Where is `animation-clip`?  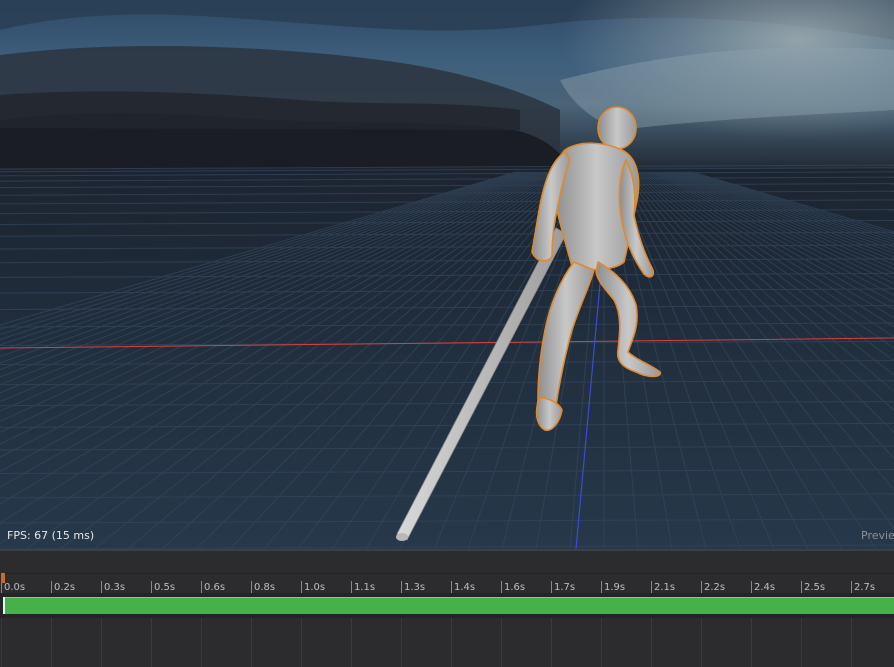 animation-clip is located at coordinates (448, 605).